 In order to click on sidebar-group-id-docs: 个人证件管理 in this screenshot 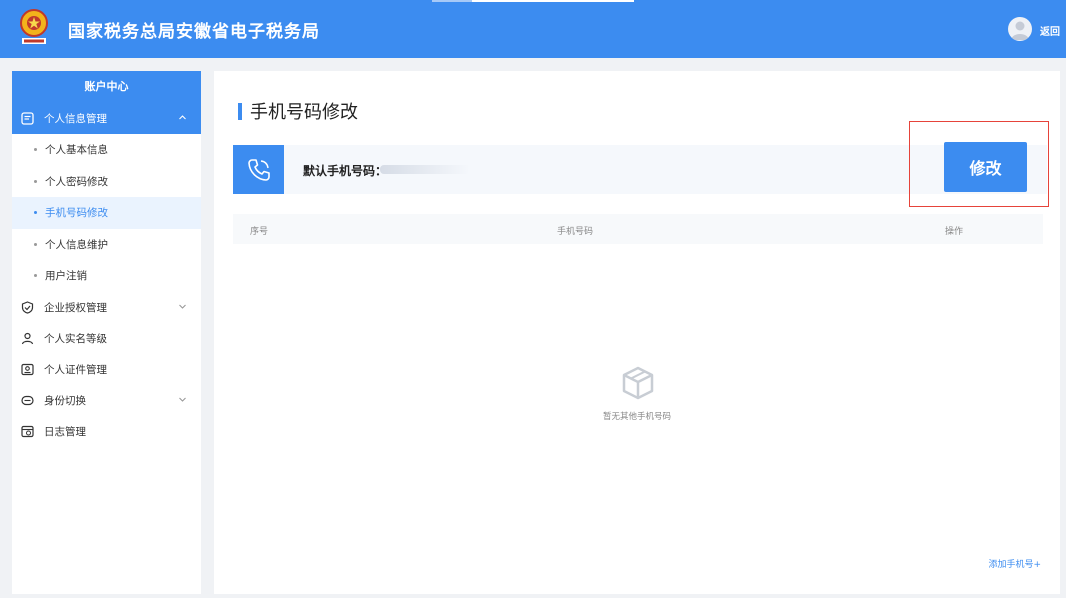, I will do `click(106, 369)`.